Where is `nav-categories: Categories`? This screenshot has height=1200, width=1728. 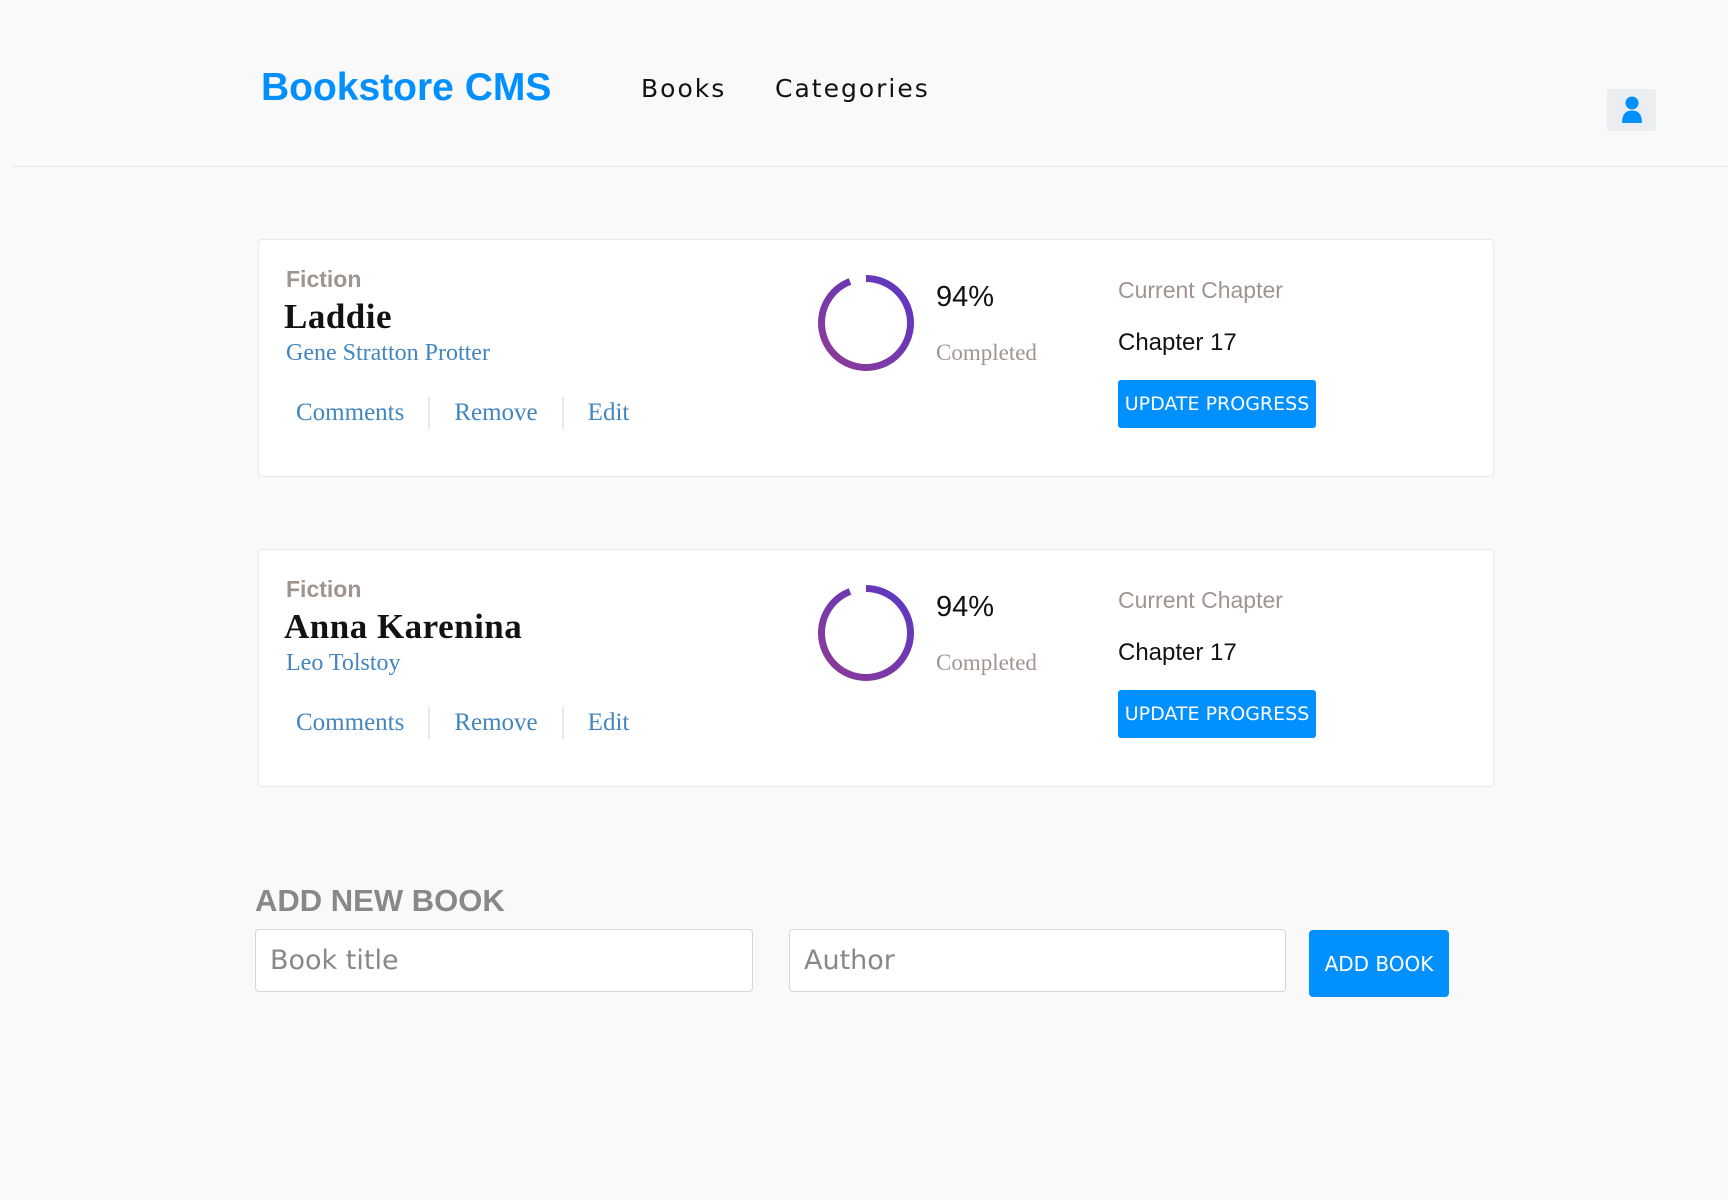 nav-categories: Categories is located at coordinates (852, 88).